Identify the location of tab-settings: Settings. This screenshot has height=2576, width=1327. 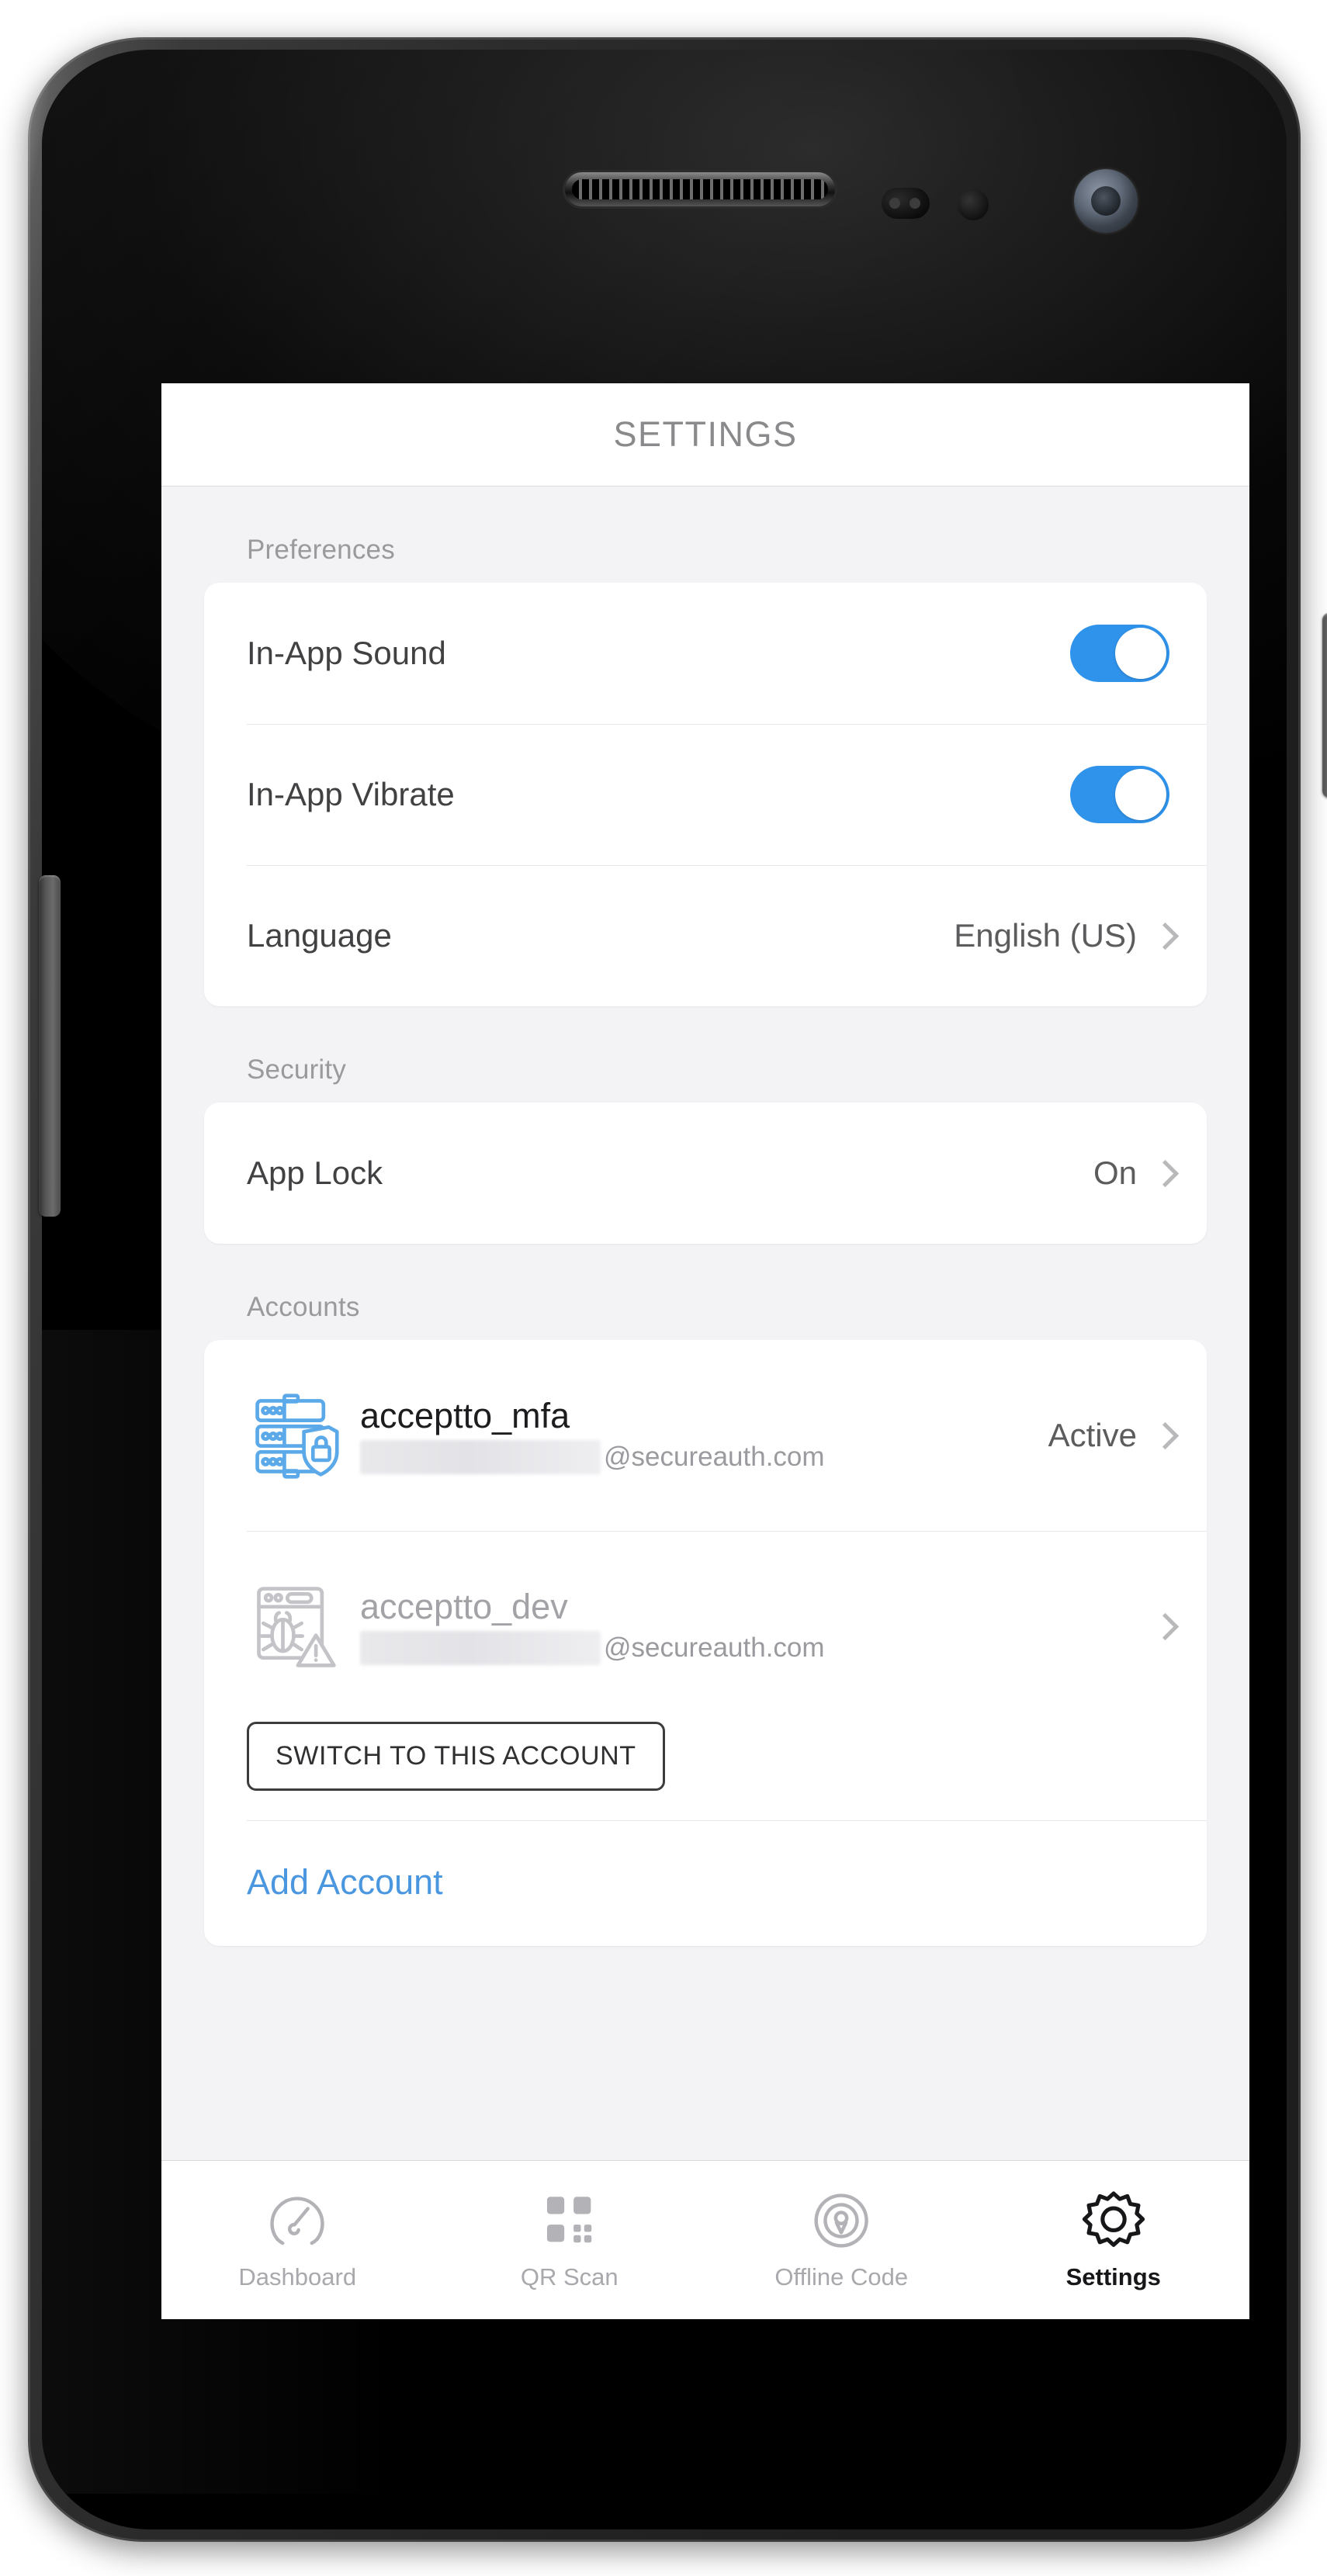
(1114, 2240).